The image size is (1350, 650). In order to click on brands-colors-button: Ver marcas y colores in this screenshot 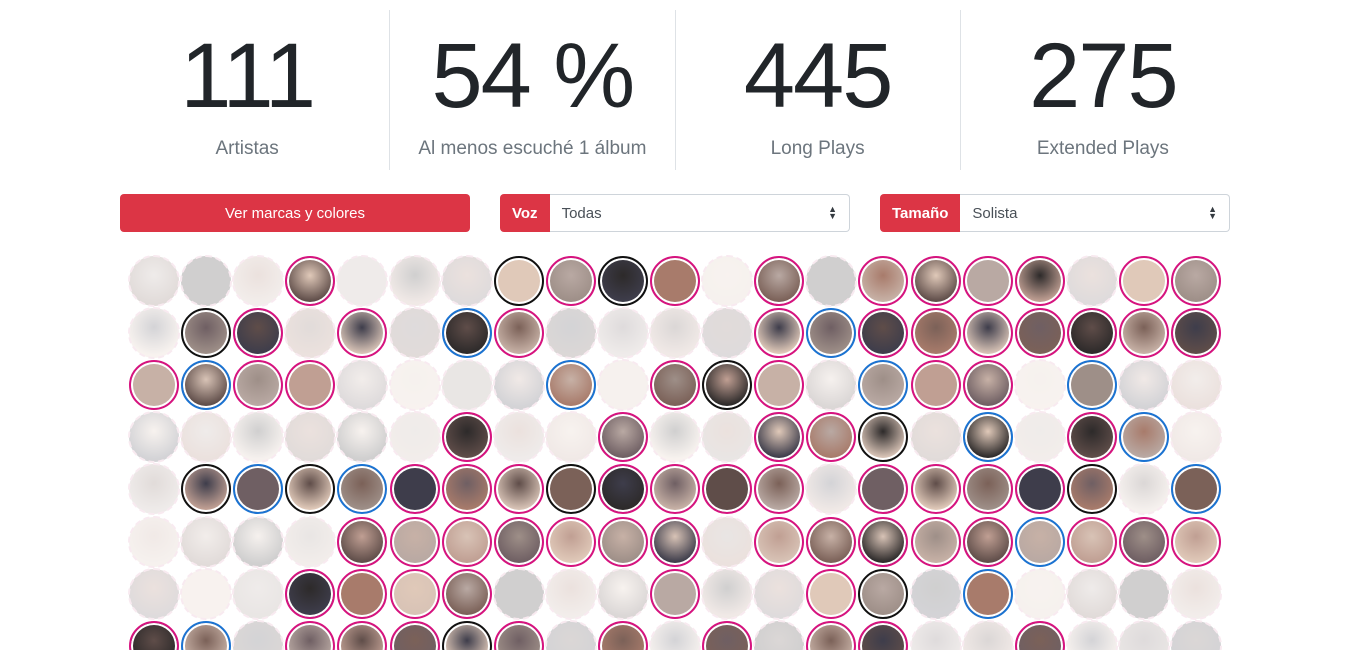, I will do `click(295, 213)`.